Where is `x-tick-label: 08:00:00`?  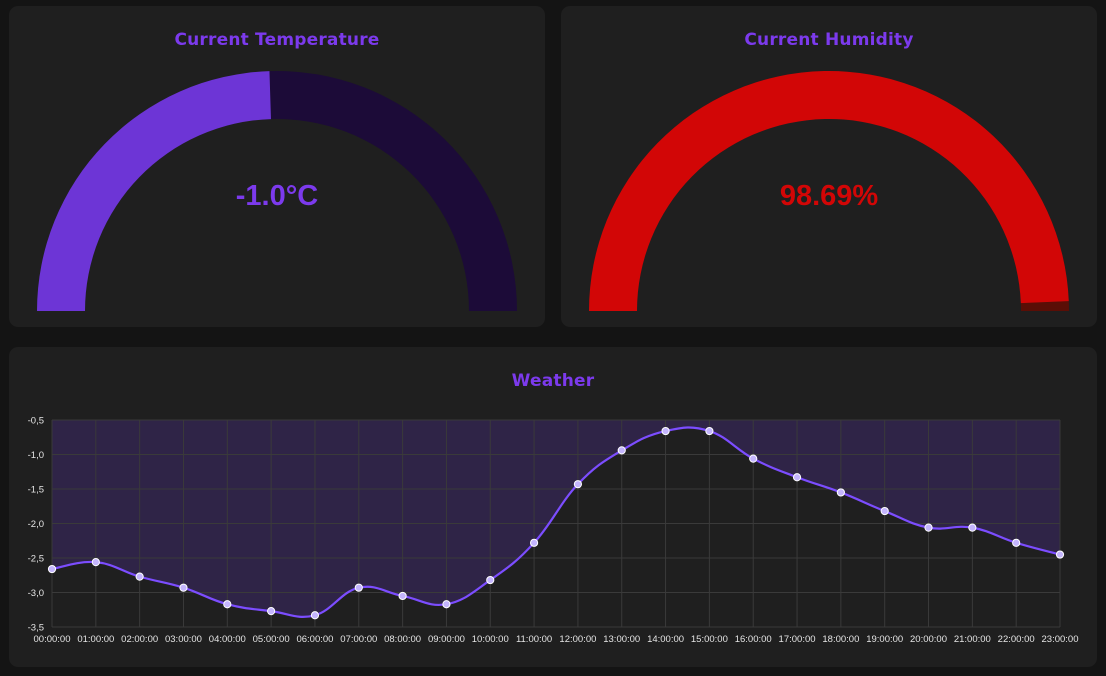 x-tick-label: 08:00:00 is located at coordinates (402, 639).